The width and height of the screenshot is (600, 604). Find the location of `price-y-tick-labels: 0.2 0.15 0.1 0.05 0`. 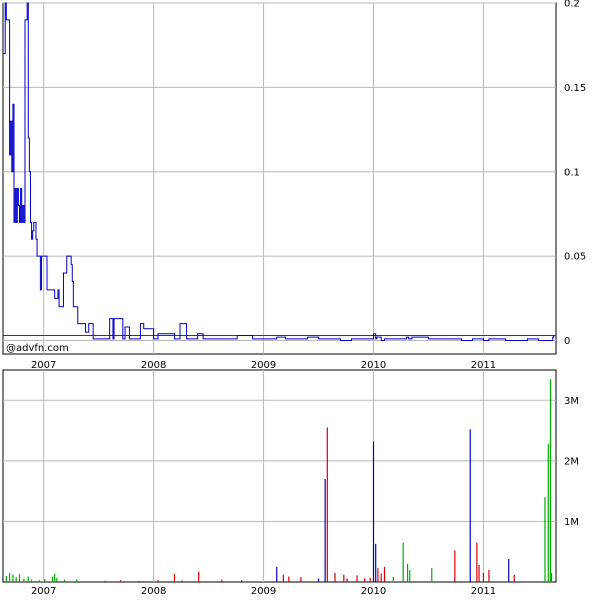

price-y-tick-labels: 0.2 0.15 0.1 0.05 0 is located at coordinates (575, 173).